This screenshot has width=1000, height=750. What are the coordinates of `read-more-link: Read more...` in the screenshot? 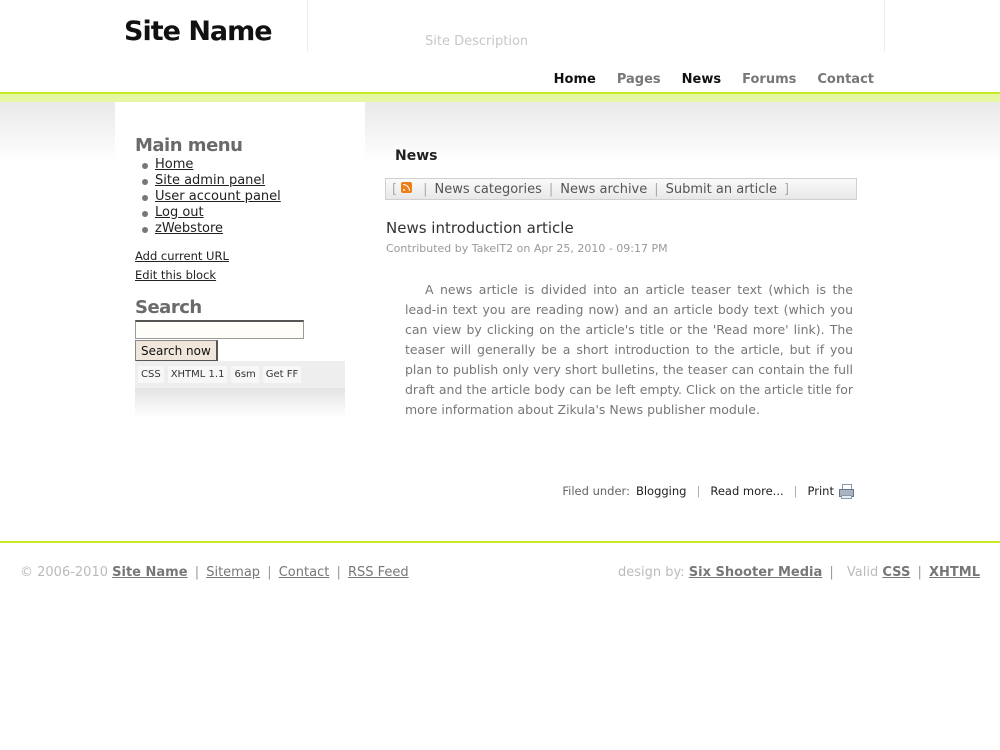 It's located at (746, 491).